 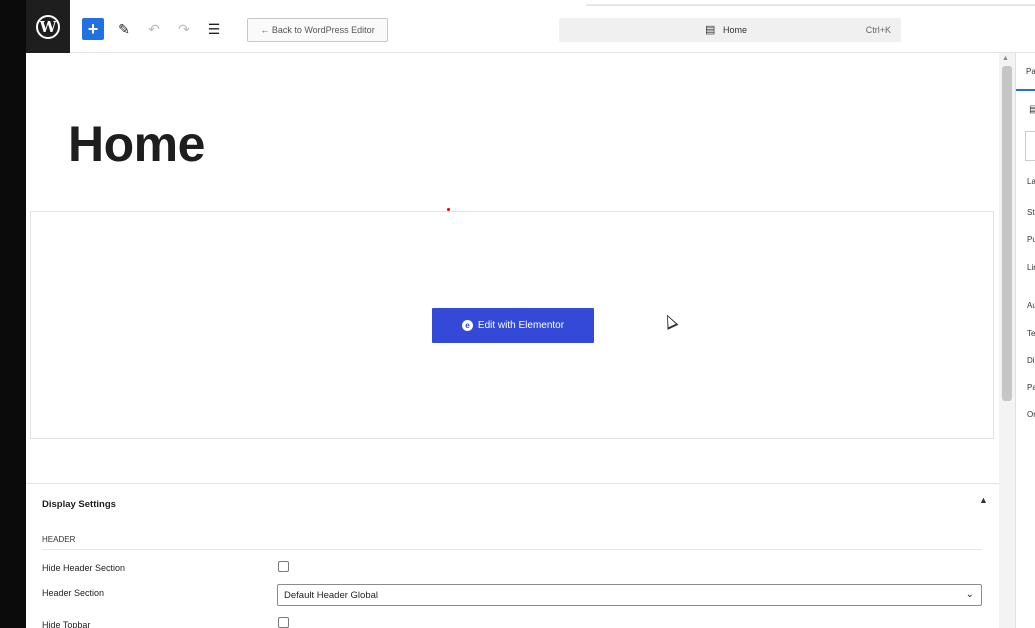 What do you see at coordinates (512, 549) in the screenshot?
I see `section-divider` at bounding box center [512, 549].